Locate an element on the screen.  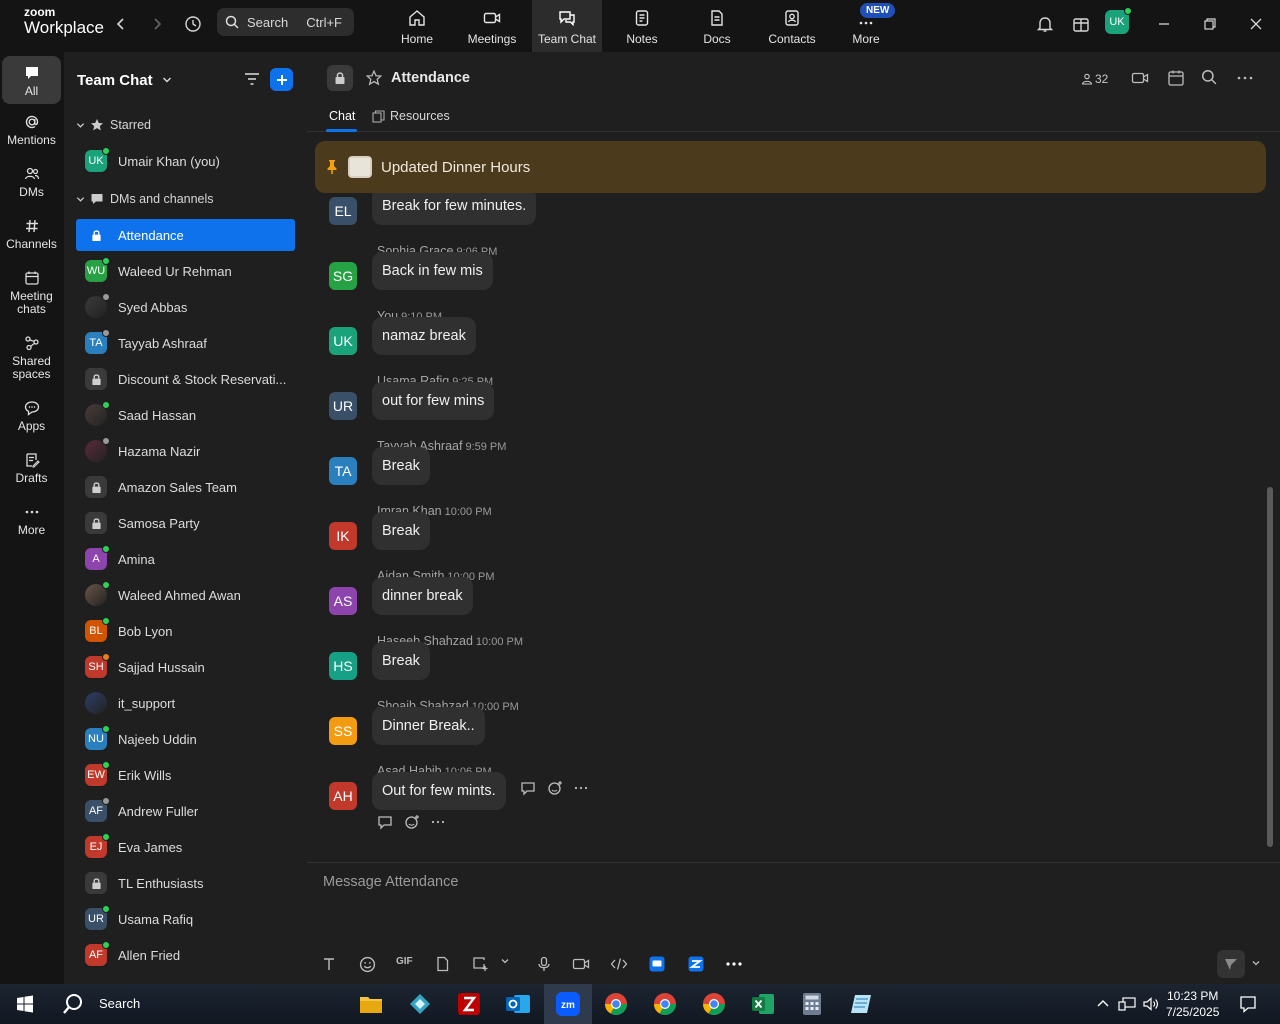
message-bubble: dinner break is located at coordinates (422, 596).